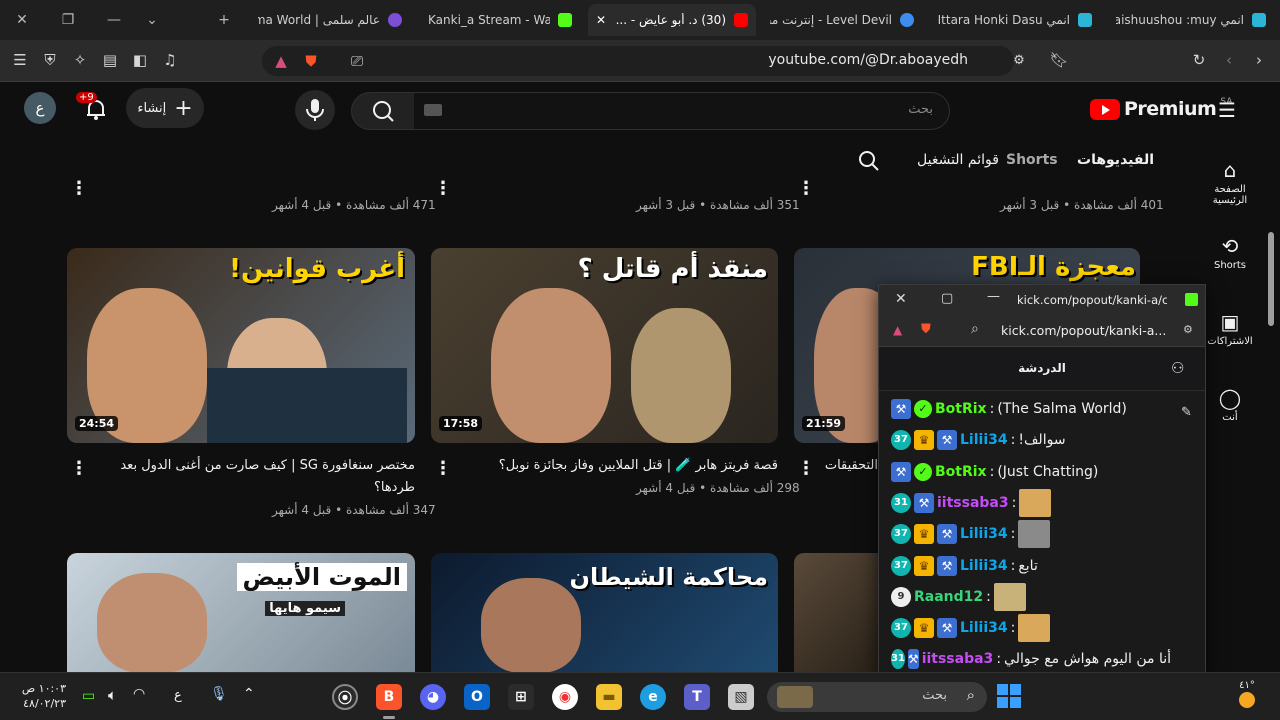 This screenshot has width=1280, height=720. Describe the element at coordinates (40, 108) in the screenshot. I see `avatar: ع` at that location.